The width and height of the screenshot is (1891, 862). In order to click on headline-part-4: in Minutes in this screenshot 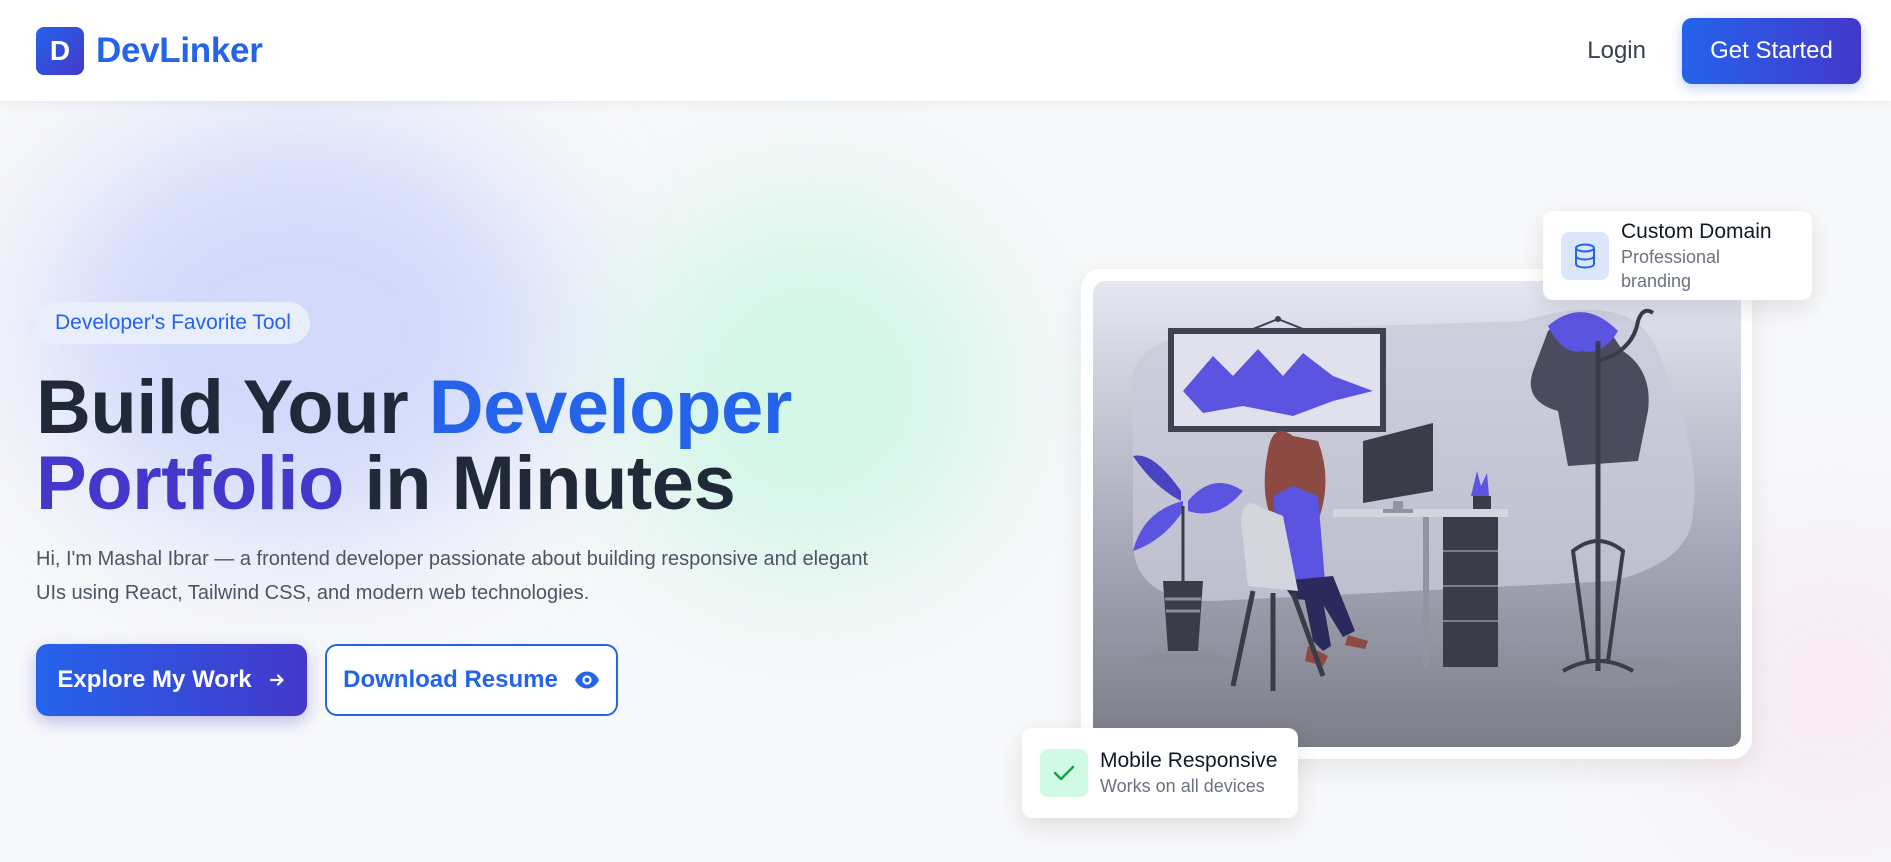, I will do `click(539, 483)`.